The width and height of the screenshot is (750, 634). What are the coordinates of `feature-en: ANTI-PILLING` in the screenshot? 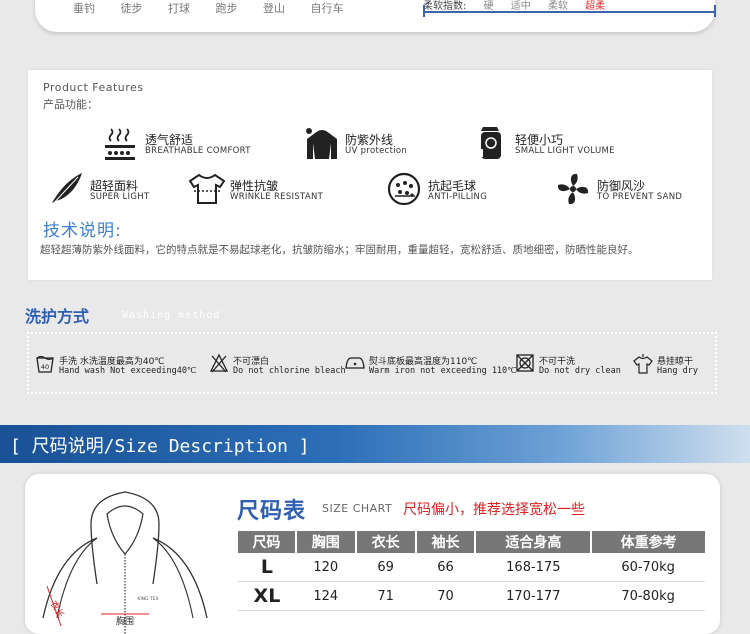 It's located at (458, 197).